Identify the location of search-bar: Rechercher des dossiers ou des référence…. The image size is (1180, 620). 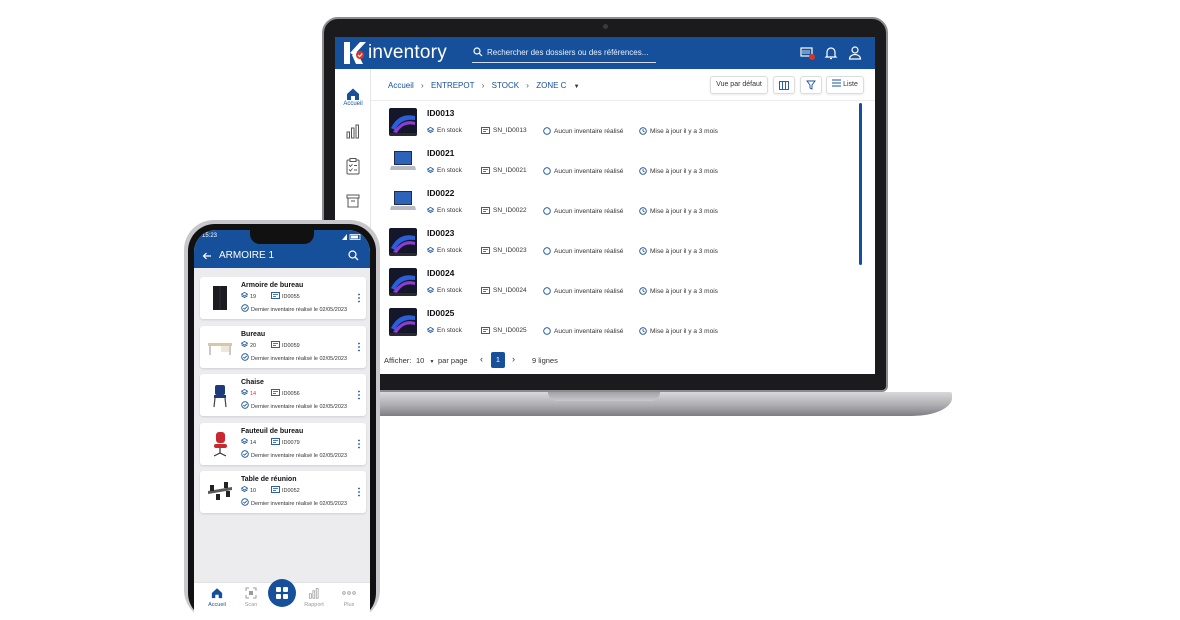
(564, 53).